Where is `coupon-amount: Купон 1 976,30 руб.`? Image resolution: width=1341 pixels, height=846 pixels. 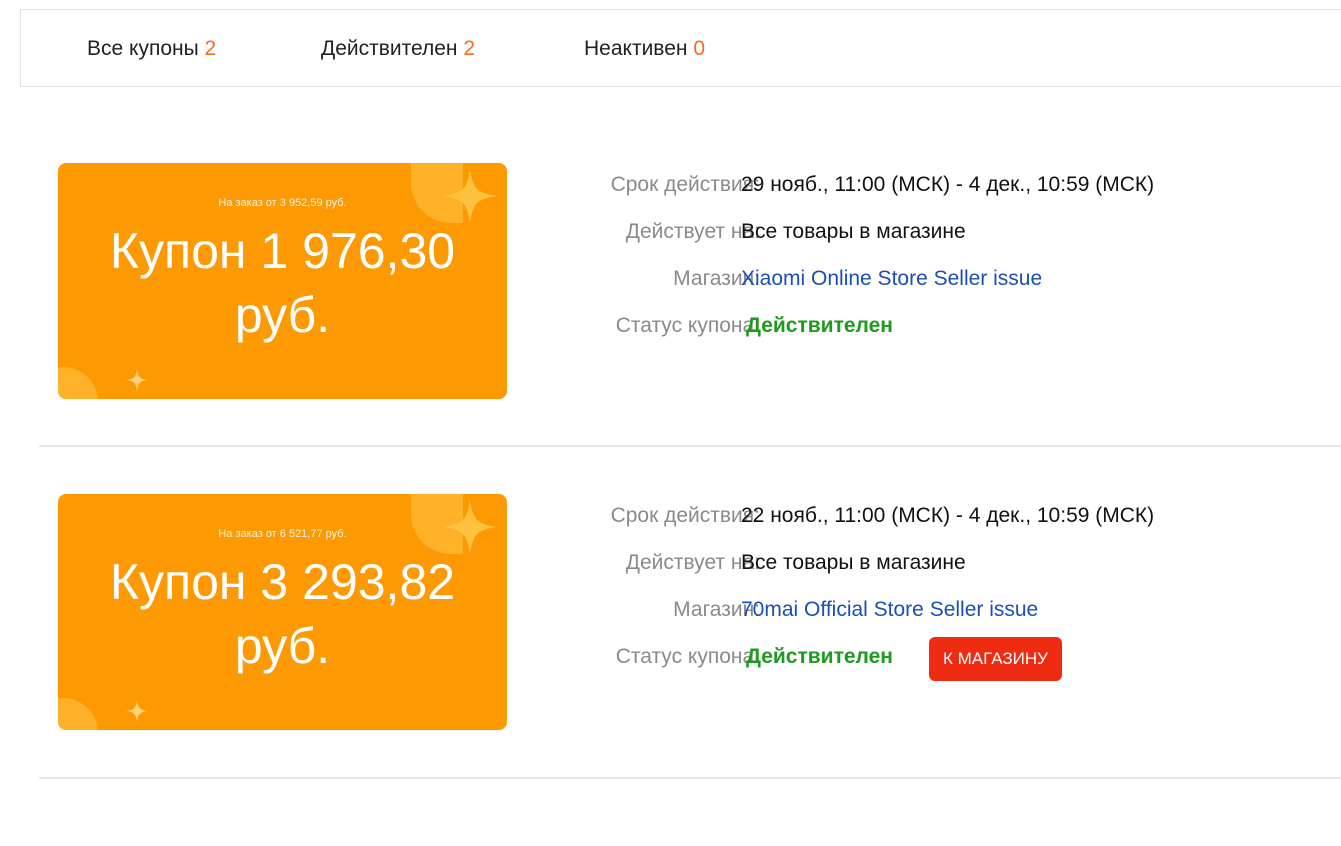
coupon-amount: Купон 1 976,30 руб. is located at coordinates (282, 283).